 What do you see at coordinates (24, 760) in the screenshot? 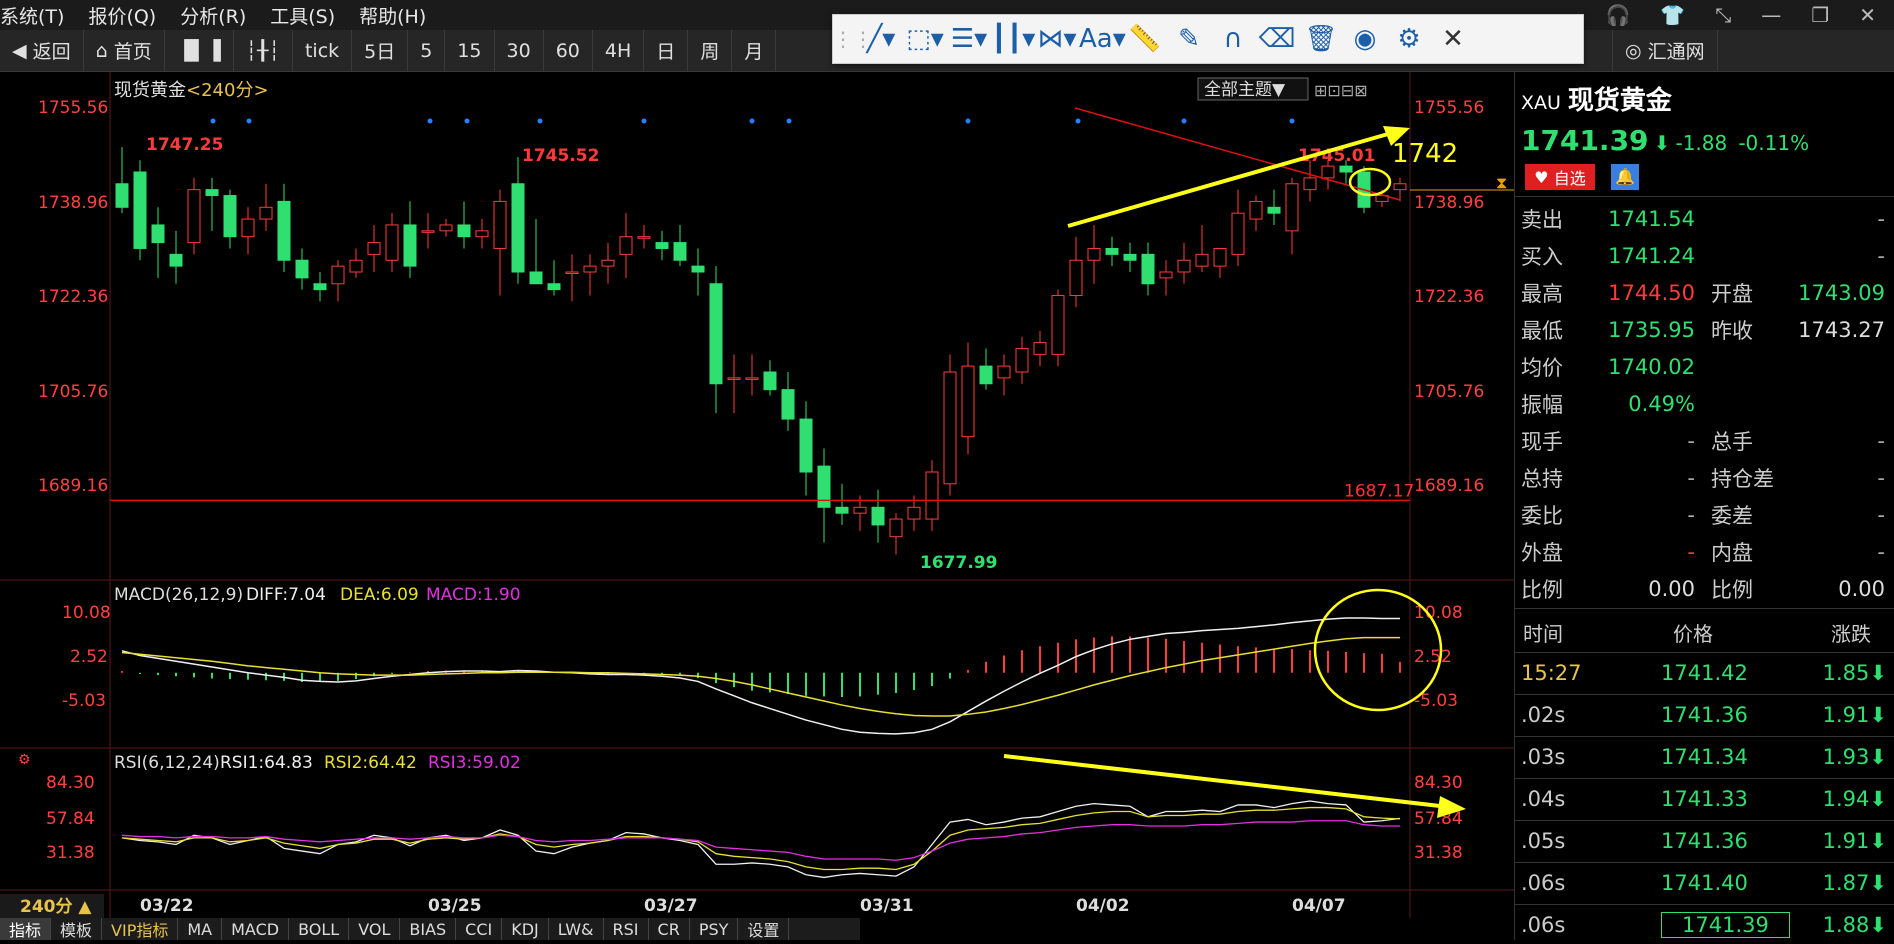
I see `settings-small-icon: ⚙` at bounding box center [24, 760].